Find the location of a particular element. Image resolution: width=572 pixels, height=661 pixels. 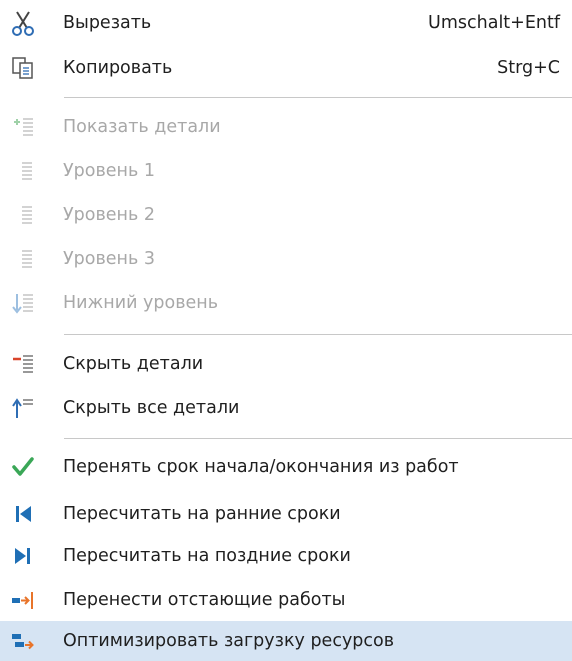

menu-item-hide-details: Скрыть детали is located at coordinates (286, 364).